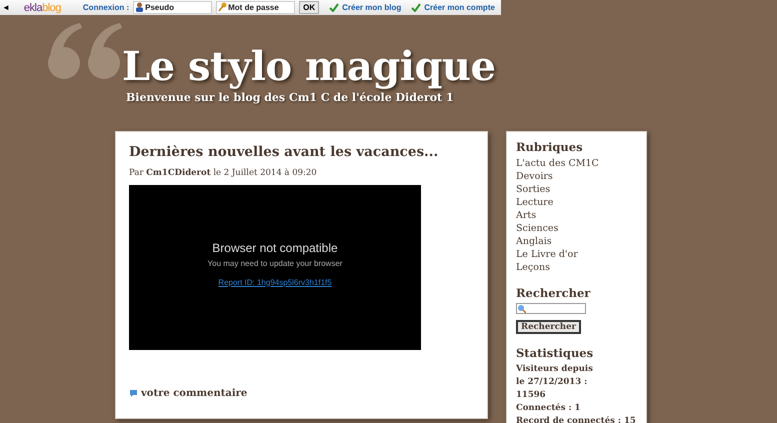 Image resolution: width=777 pixels, height=423 pixels. What do you see at coordinates (139, 7) in the screenshot?
I see `person-icon` at bounding box center [139, 7].